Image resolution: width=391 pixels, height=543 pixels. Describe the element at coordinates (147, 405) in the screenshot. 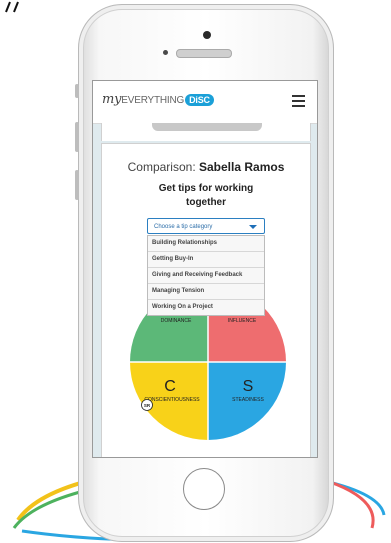

I see `person-marker-label: SR` at that location.